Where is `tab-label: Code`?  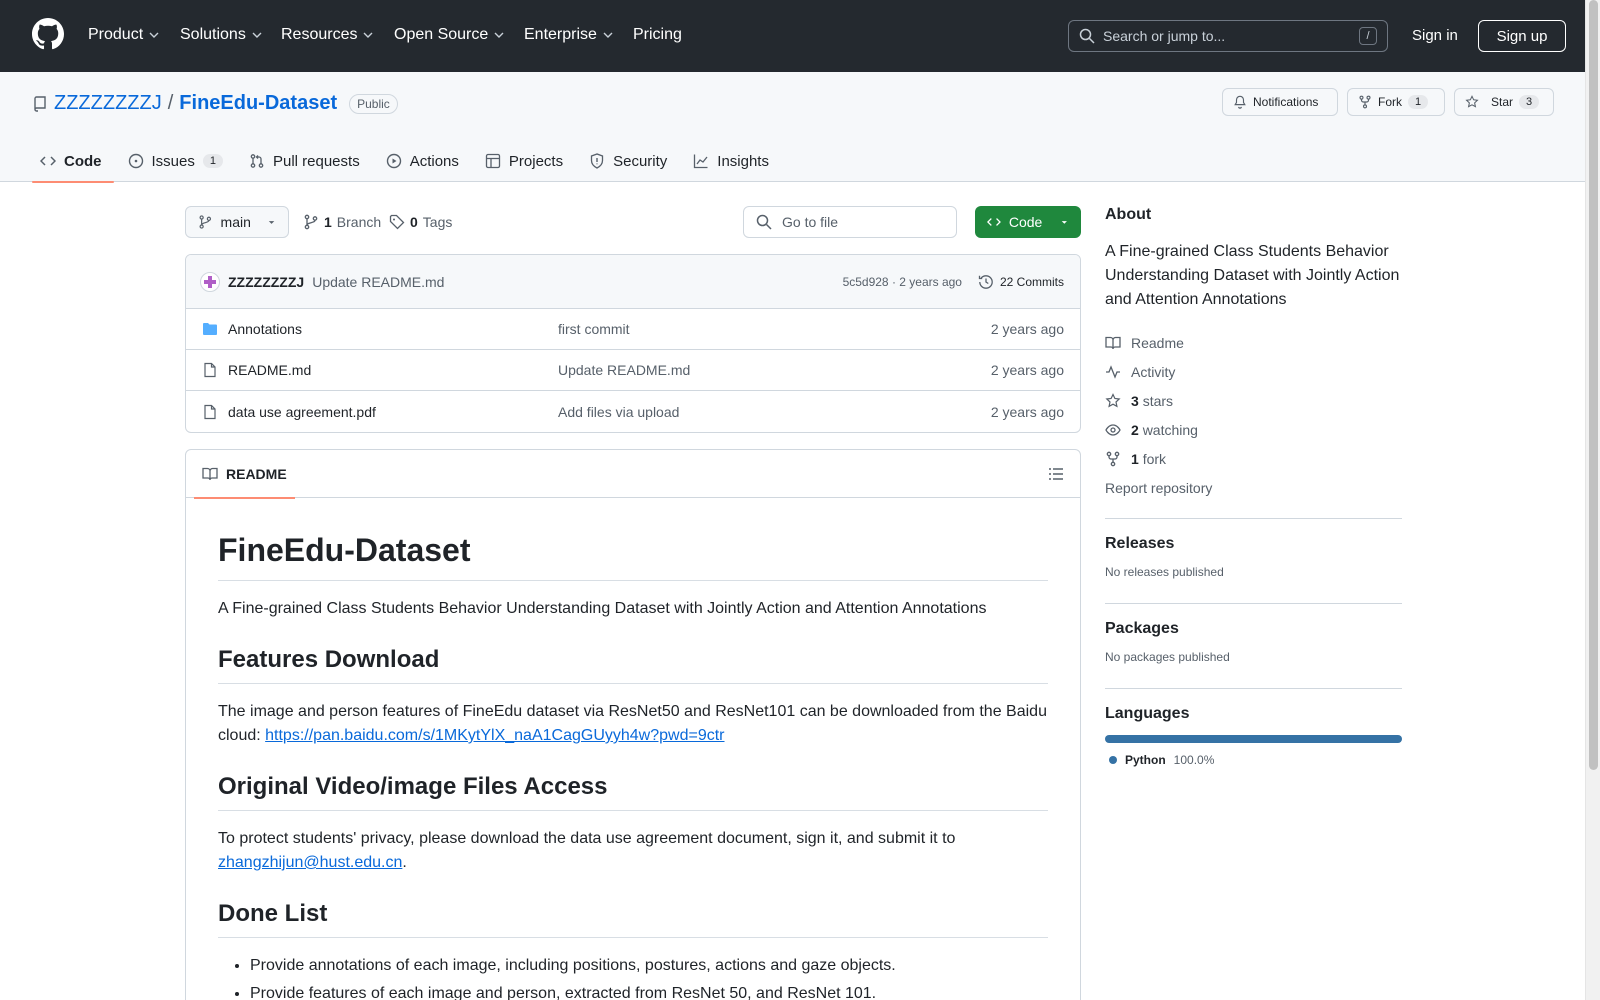
tab-label: Code is located at coordinates (83, 161).